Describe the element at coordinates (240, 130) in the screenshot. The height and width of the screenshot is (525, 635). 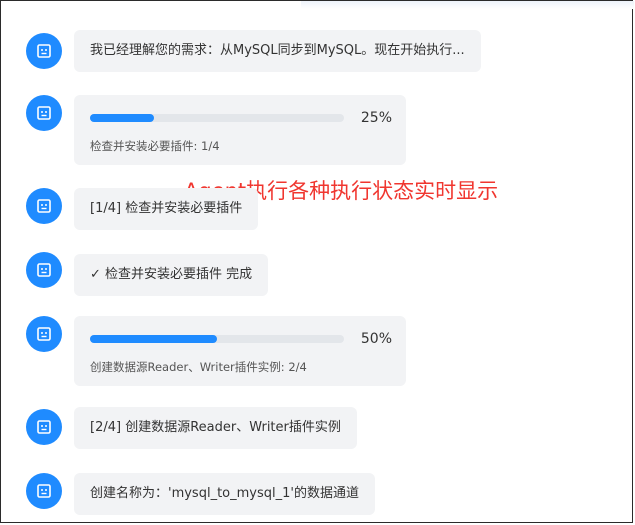
I see `progress-bubble: 25% 检查并安装必要插件: 1/4` at that location.